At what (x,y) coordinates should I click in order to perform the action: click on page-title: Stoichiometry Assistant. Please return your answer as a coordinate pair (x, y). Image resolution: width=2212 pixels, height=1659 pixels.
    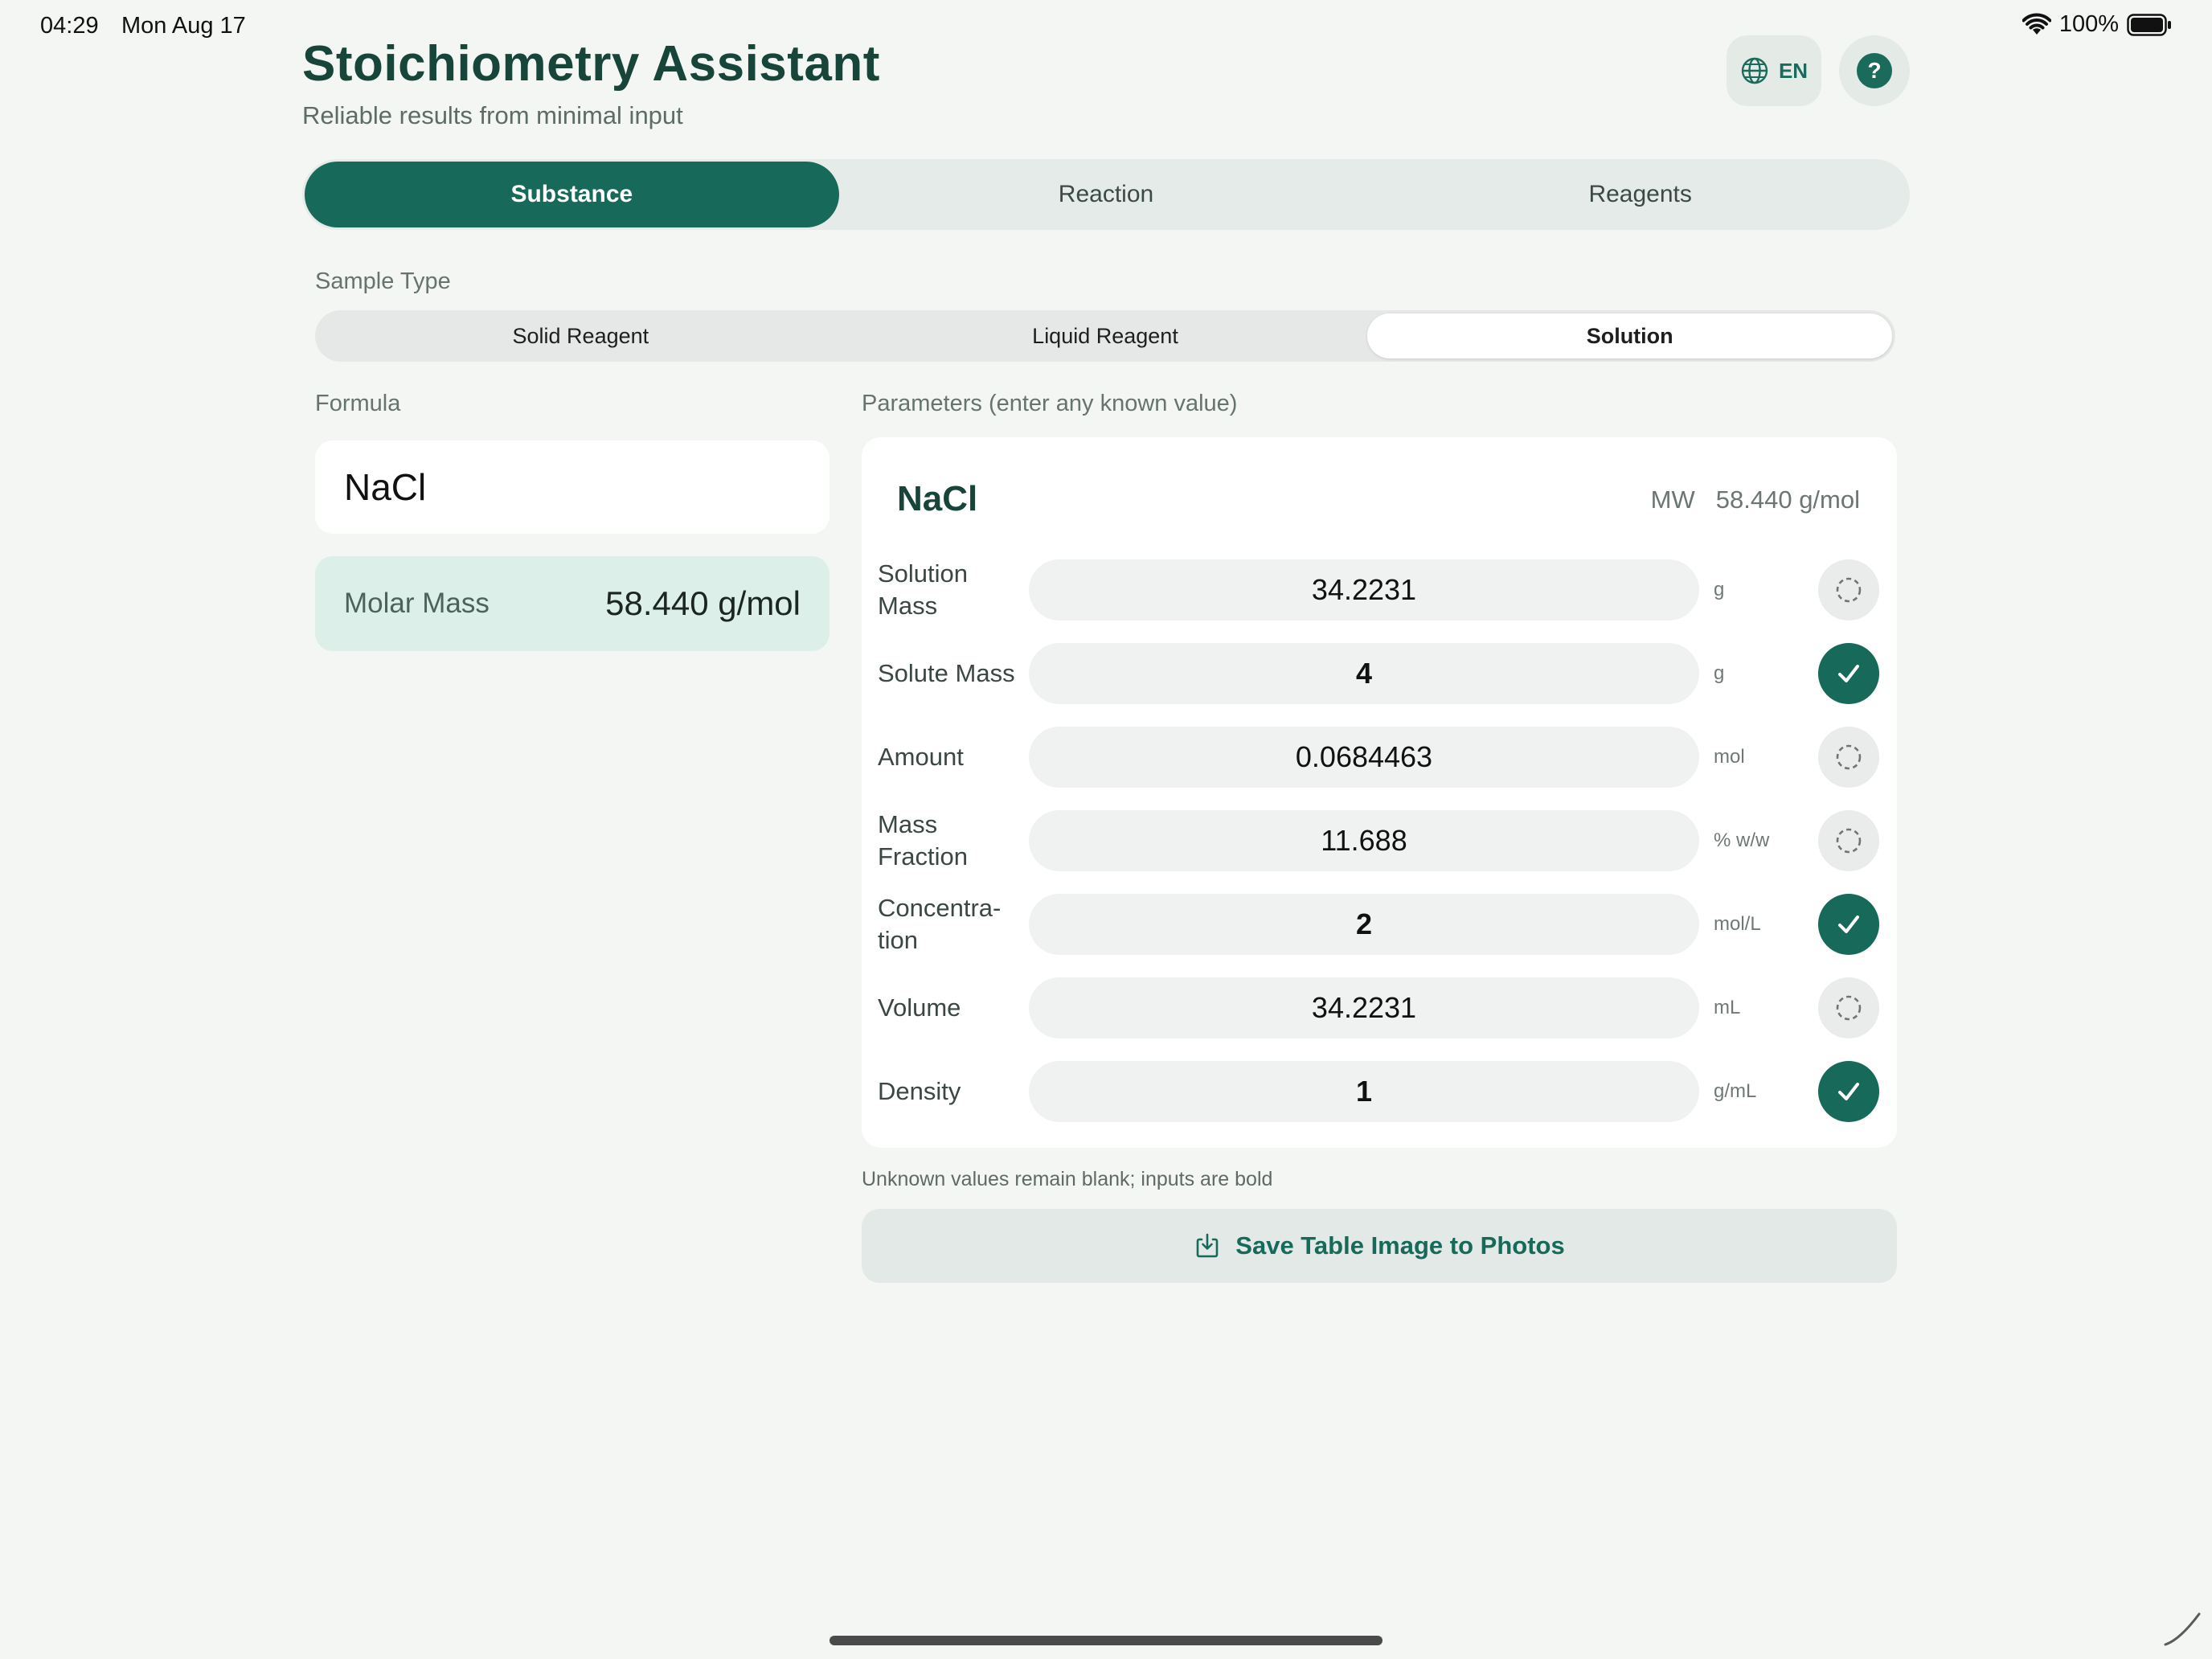
    Looking at the image, I should click on (591, 64).